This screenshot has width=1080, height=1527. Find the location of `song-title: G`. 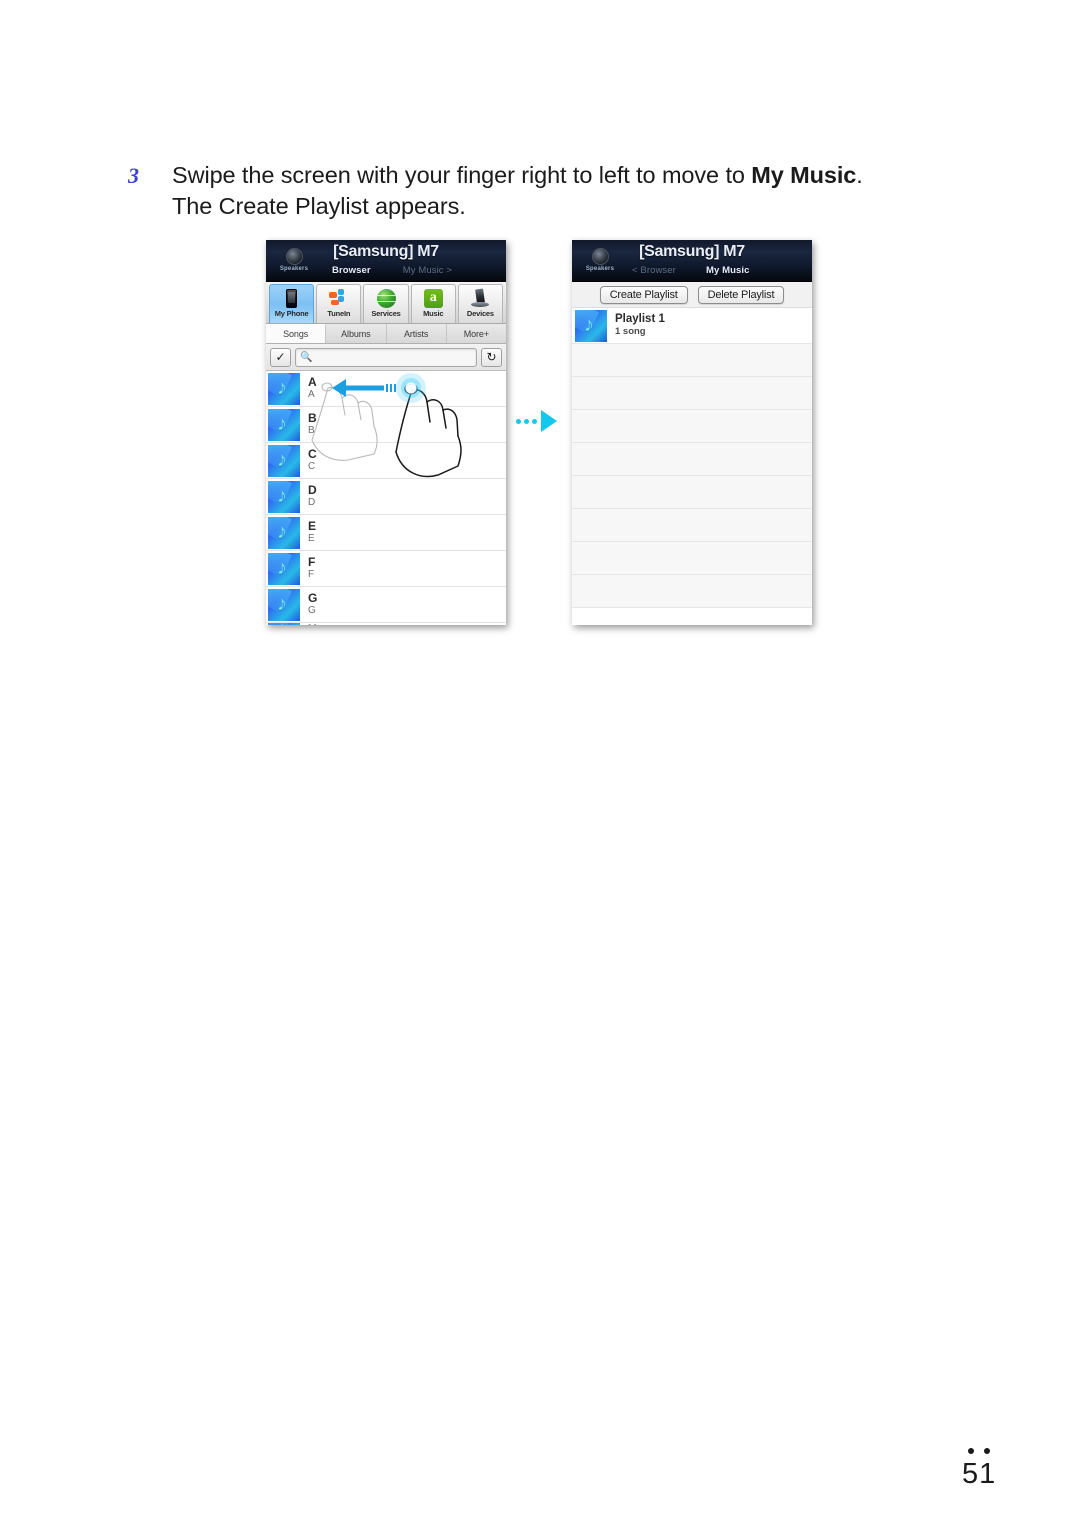

song-title: G is located at coordinates (313, 598).